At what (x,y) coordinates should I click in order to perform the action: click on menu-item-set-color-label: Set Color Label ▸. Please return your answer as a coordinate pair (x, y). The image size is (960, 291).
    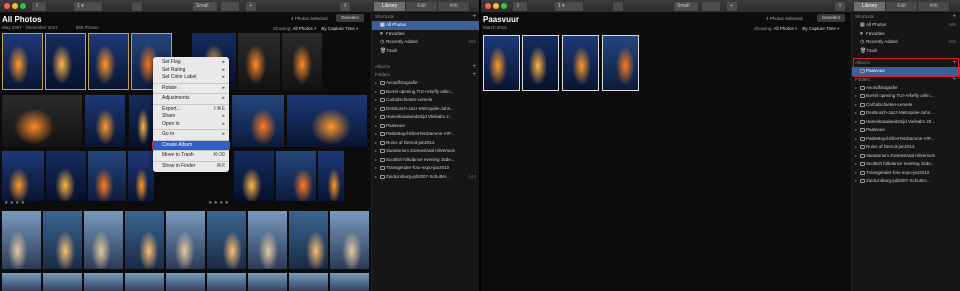
    Looking at the image, I should click on (191, 78).